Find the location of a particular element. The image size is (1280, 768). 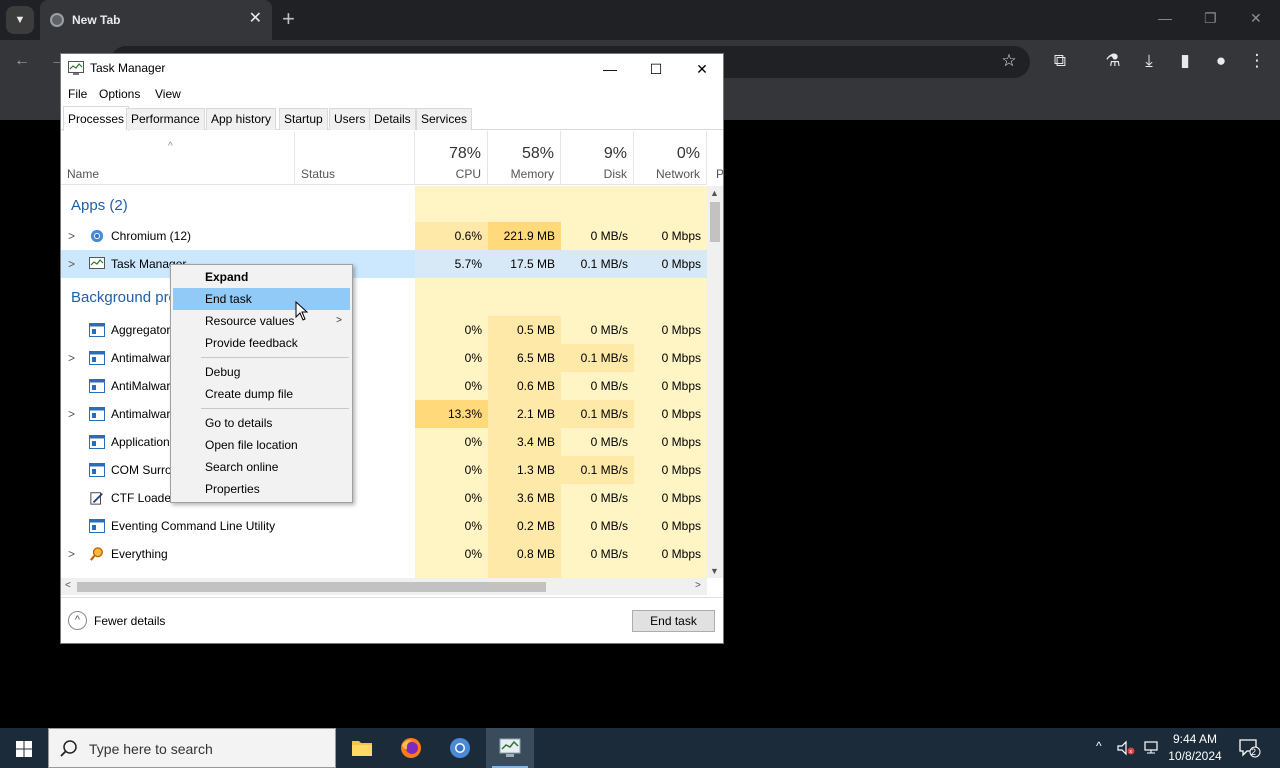

extensions-icon: ⧉ is located at coordinates (1060, 61).